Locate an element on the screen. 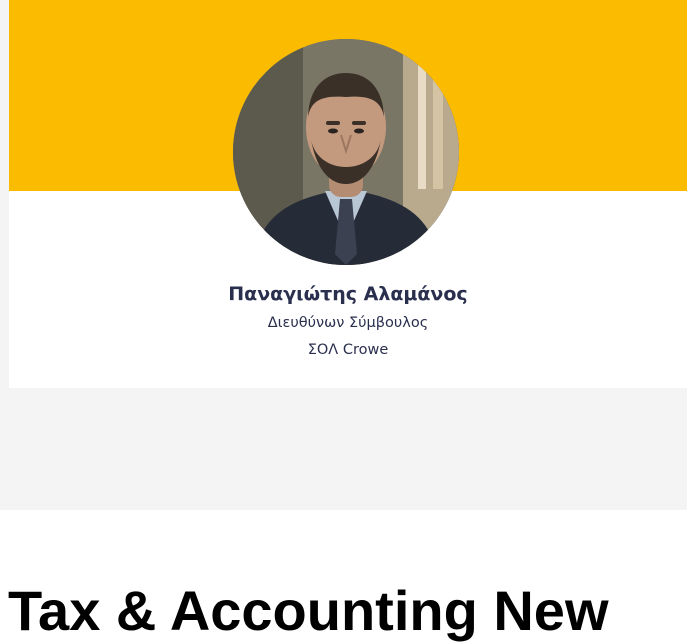  avatar is located at coordinates (346, 152).